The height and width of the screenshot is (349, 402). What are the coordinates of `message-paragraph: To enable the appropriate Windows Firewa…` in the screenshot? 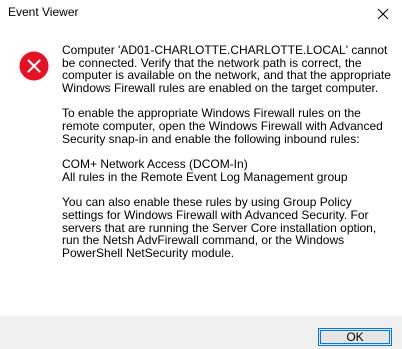 It's located at (222, 126).